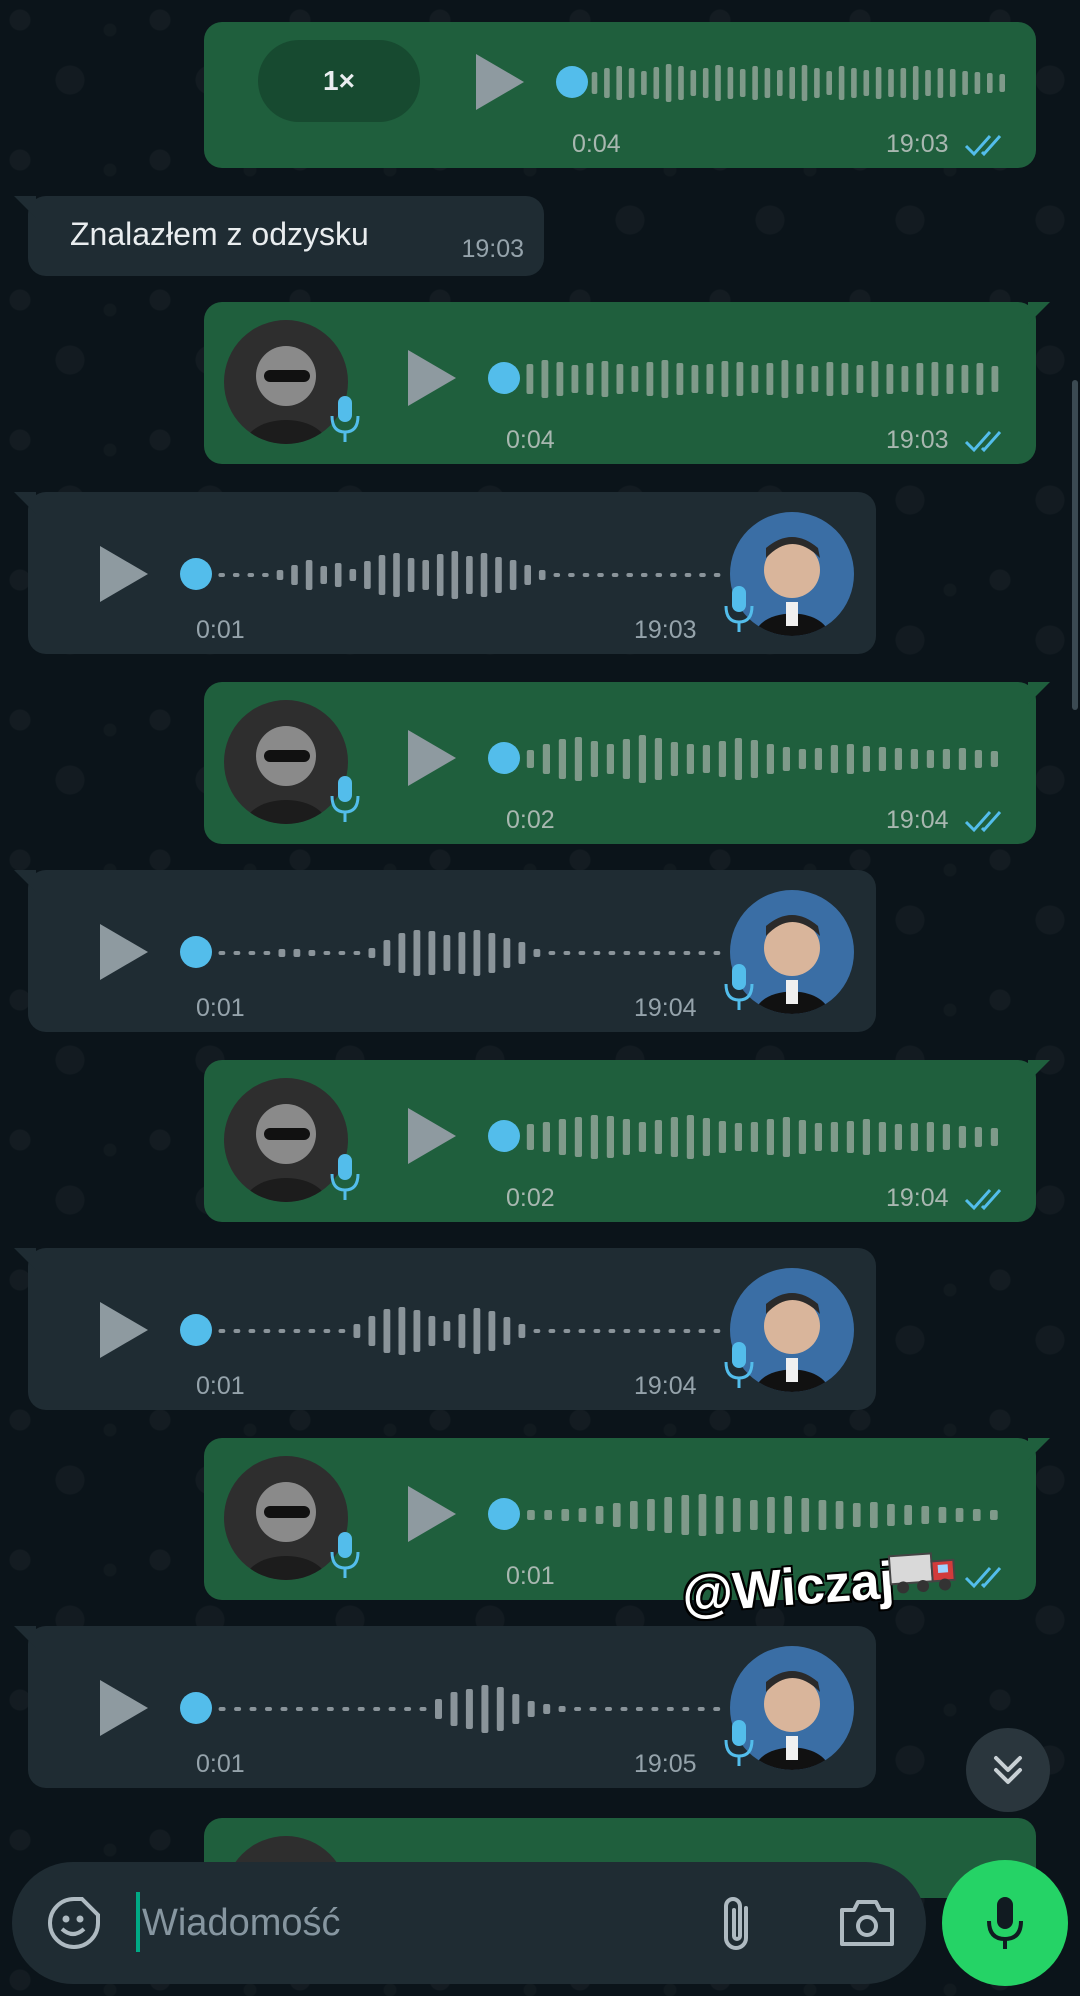  Describe the element at coordinates (620, 95) in the screenshot. I see `outgoing-voice-message: 1× 0:04 19:03` at that location.